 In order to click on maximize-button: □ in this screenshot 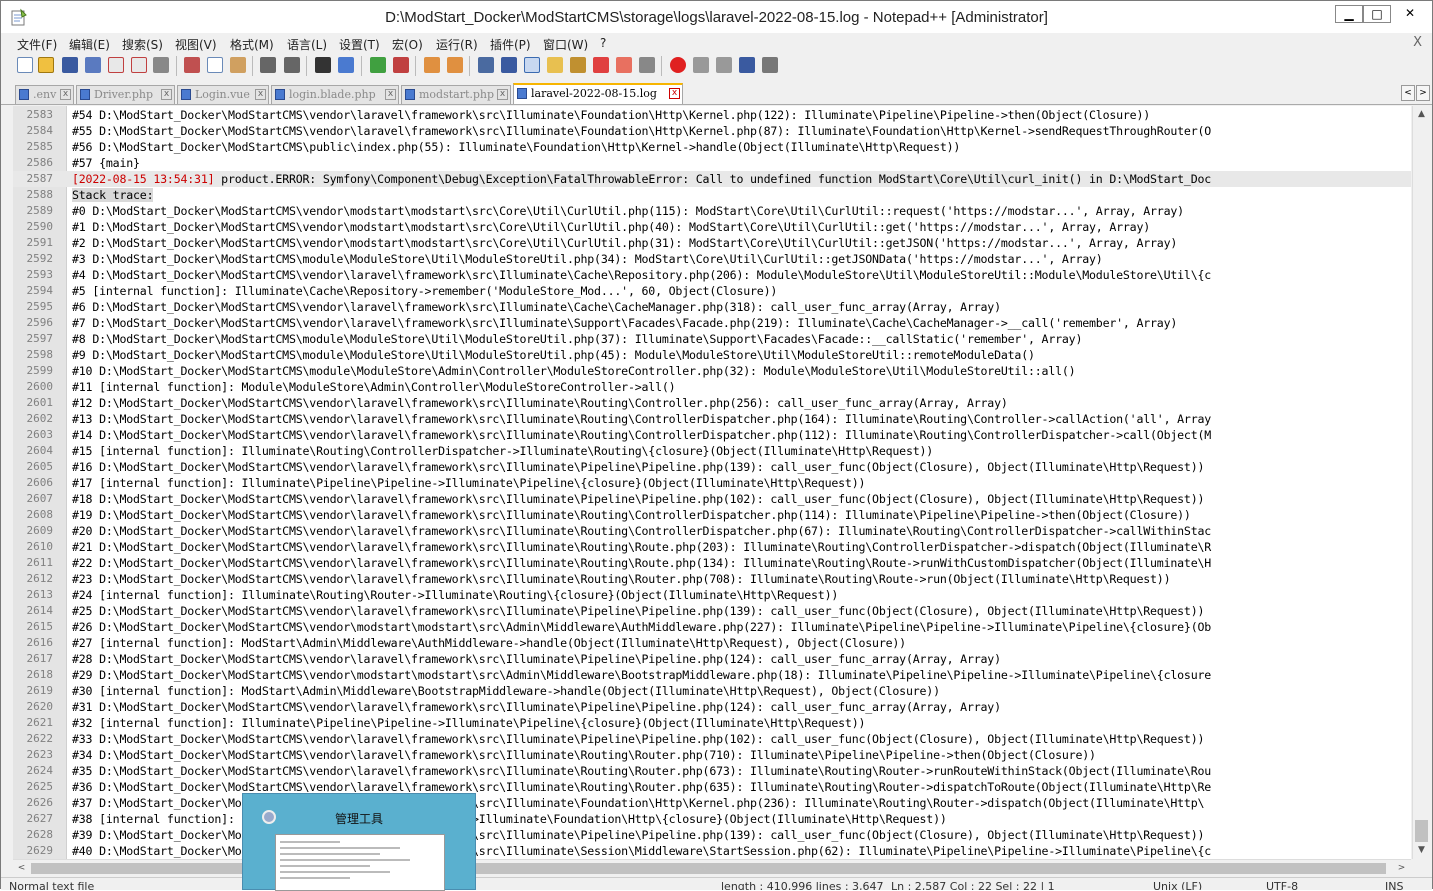, I will do `click(1377, 14)`.